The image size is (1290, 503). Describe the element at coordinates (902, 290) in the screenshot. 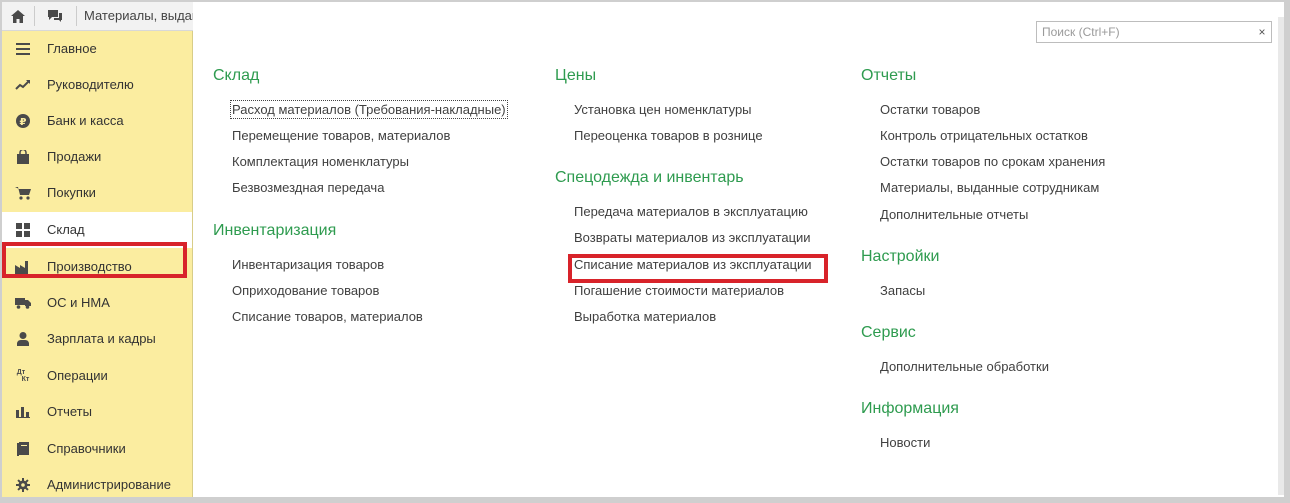

I see `link-zapasy: Запасы` at that location.